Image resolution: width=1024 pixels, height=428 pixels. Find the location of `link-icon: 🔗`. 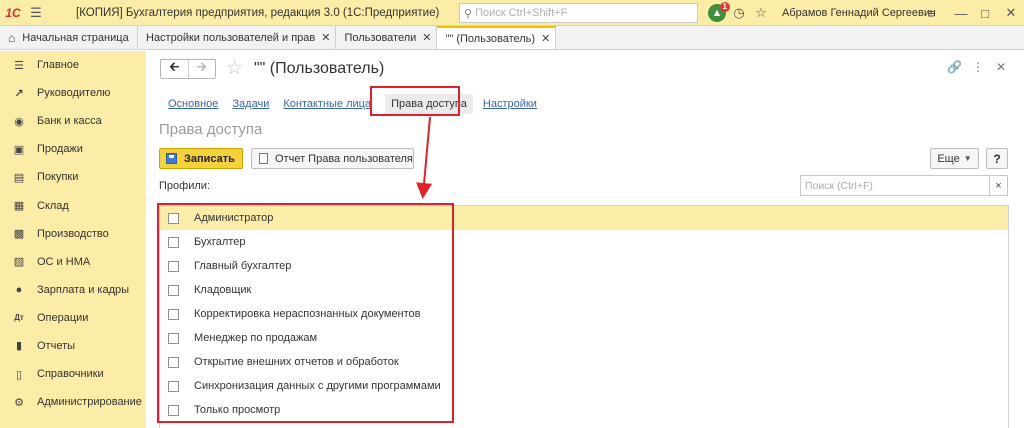

link-icon: 🔗 is located at coordinates (954, 67).